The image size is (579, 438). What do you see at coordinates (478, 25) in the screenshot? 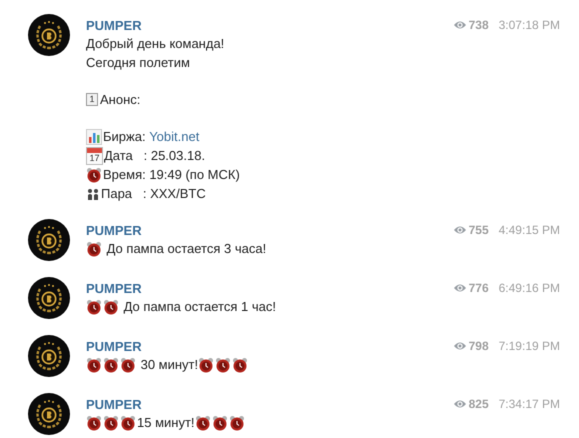
I see `view-count: 738` at bounding box center [478, 25].